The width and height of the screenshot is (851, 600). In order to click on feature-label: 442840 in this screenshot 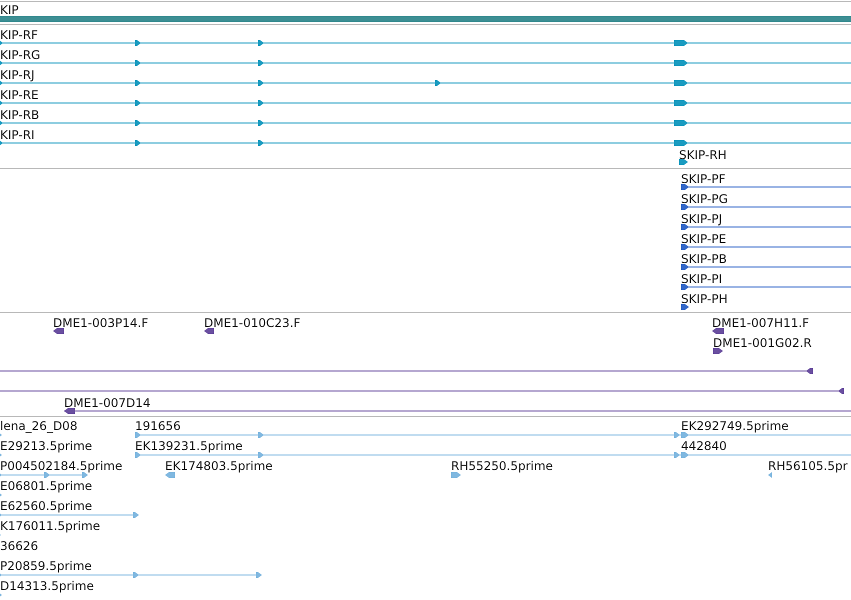, I will do `click(704, 446)`.